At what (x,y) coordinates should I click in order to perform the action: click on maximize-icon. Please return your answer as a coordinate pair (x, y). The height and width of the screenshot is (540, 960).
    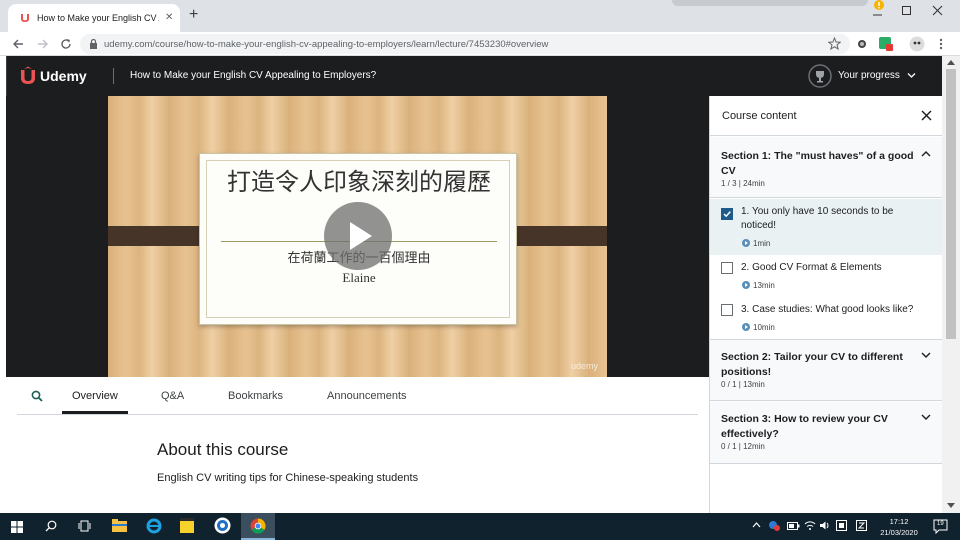
    Looking at the image, I should click on (906, 10).